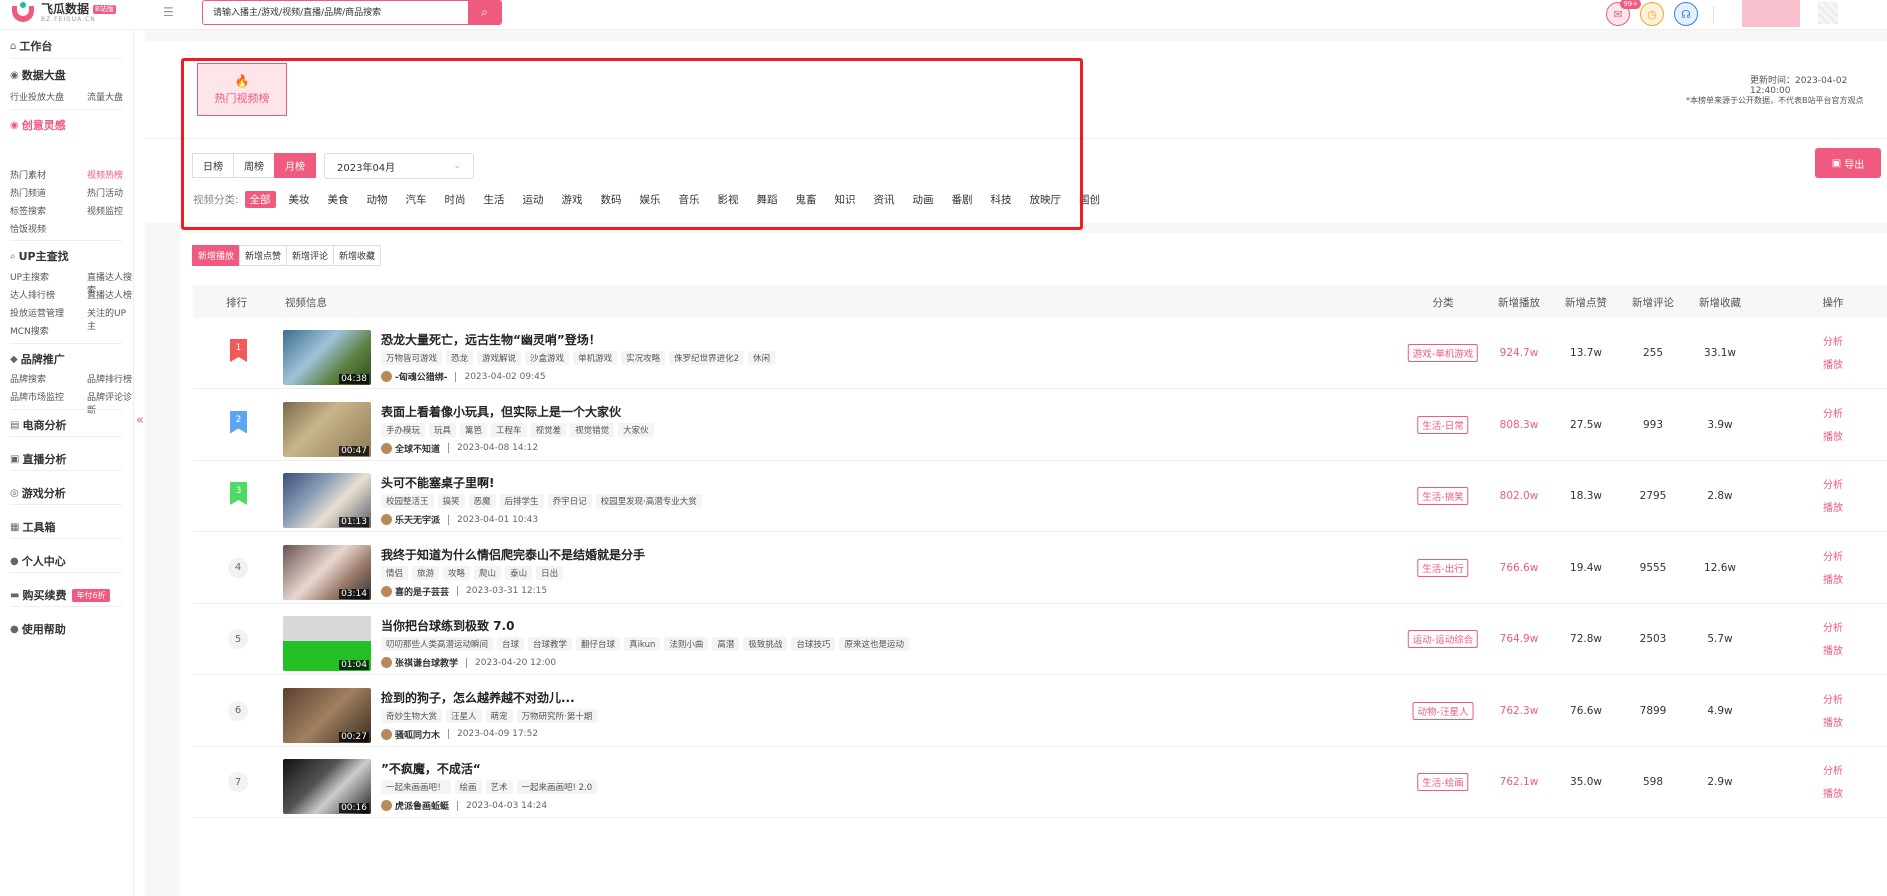 The height and width of the screenshot is (896, 1887). I want to click on tab-new-plays: 新增播放, so click(216, 255).